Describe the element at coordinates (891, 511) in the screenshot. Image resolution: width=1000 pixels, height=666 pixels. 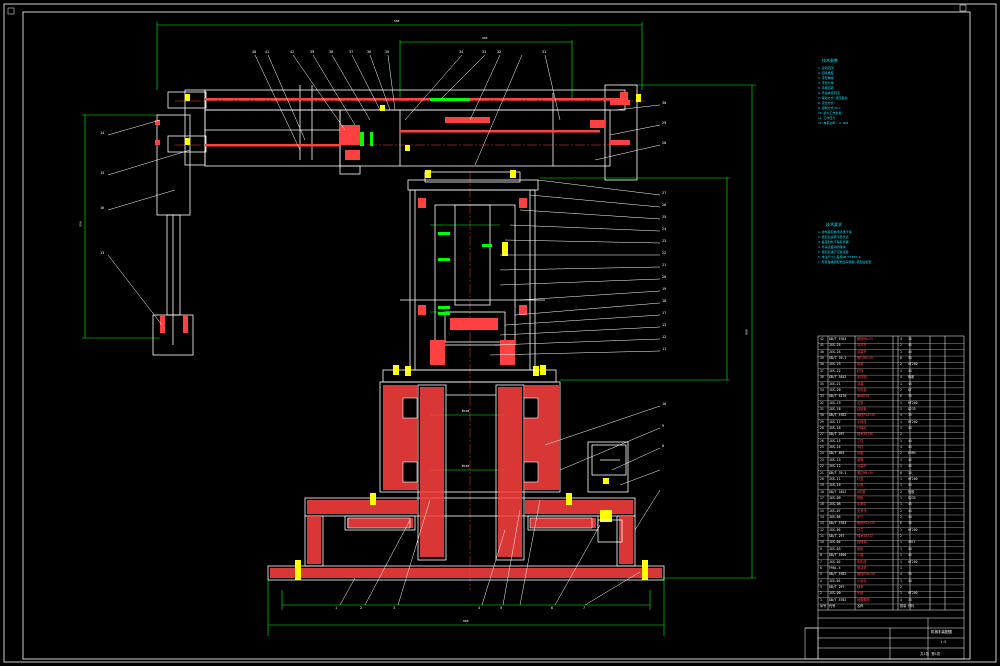
I see `parts-list-row: 15 JXS-07 夹紧块 2 45` at that location.